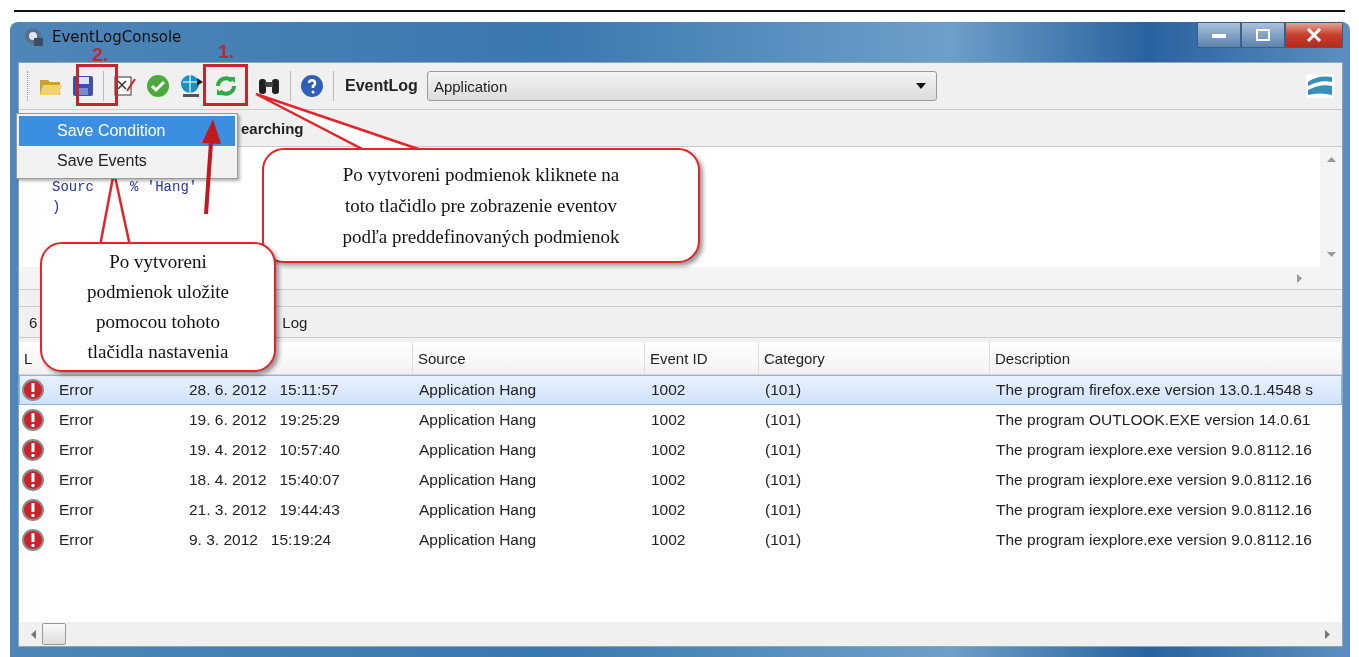  Describe the element at coordinates (1155, 390) in the screenshot. I see `table-cell: The program firefox.exe version 13.0.1.4548 s` at that location.